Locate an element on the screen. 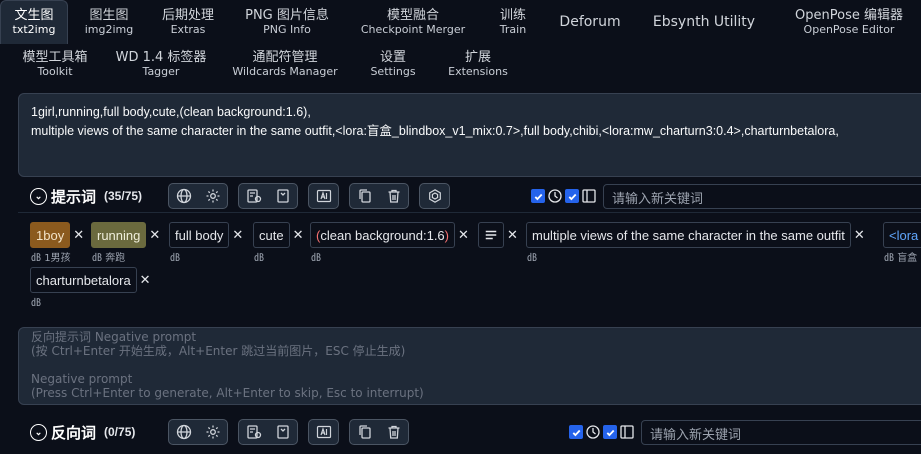 Image resolution: width=921 pixels, height=454 pixels. tab-train: 训练 Train is located at coordinates (513, 22).